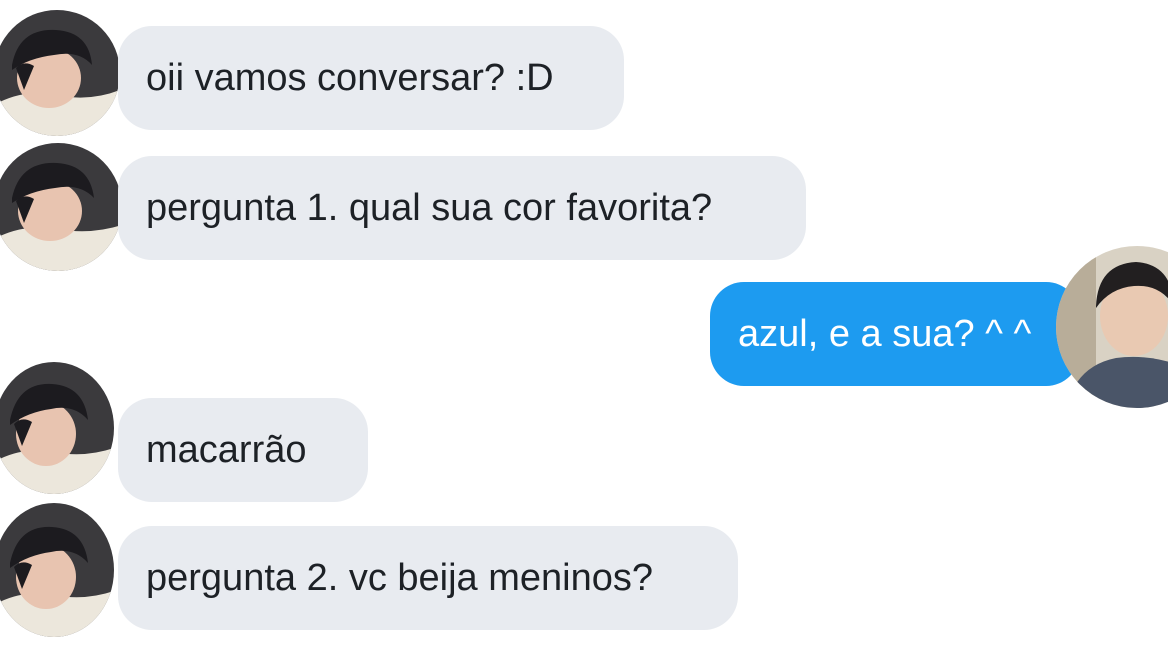 This screenshot has height=649, width=1168. I want to click on user-avatar, so click(1112, 327).